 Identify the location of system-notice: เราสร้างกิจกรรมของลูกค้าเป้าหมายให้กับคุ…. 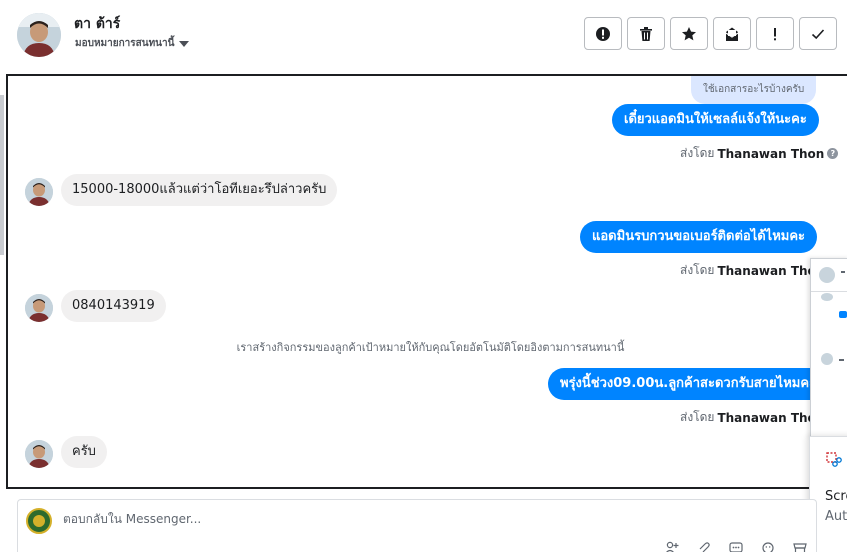
(430, 347).